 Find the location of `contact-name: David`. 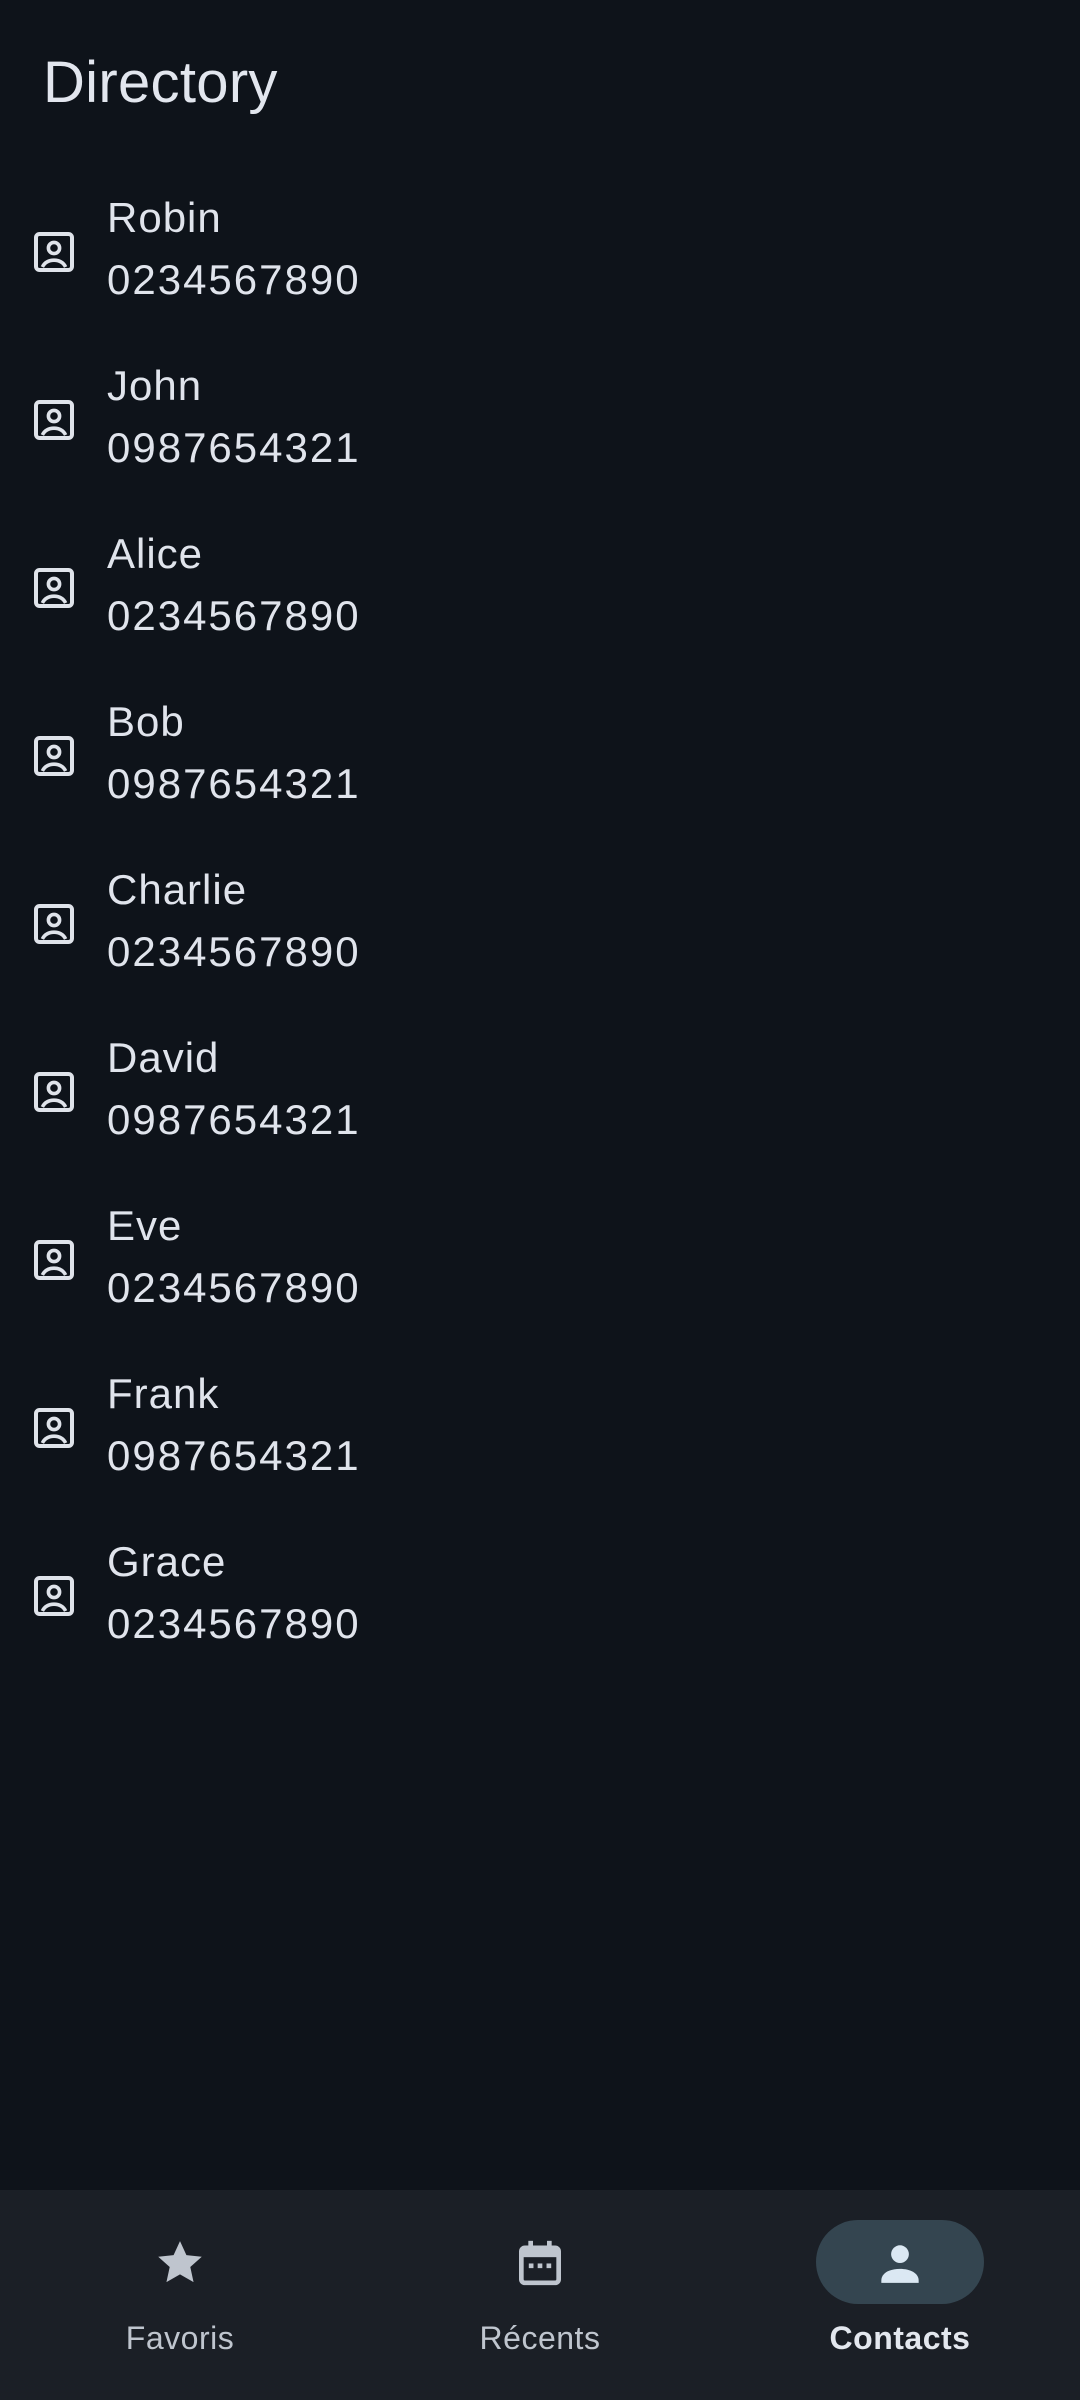

contact-name: David is located at coordinates (163, 1057).